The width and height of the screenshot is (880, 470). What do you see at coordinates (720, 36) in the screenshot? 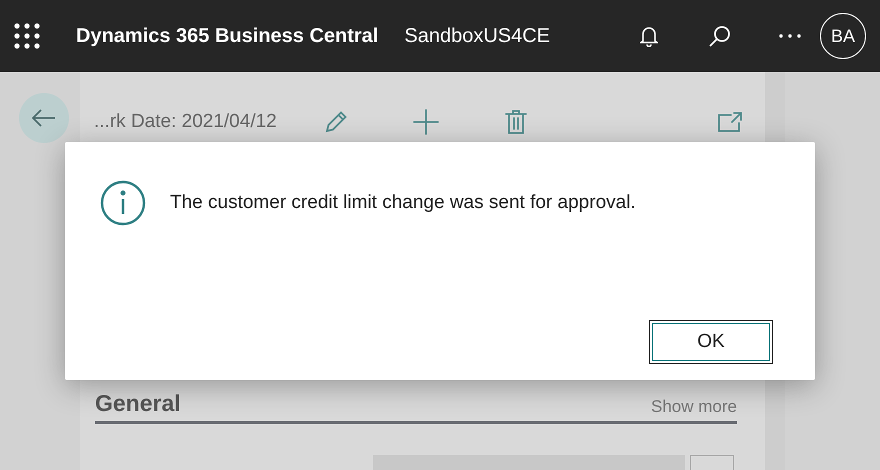
I see `search-icon` at bounding box center [720, 36].